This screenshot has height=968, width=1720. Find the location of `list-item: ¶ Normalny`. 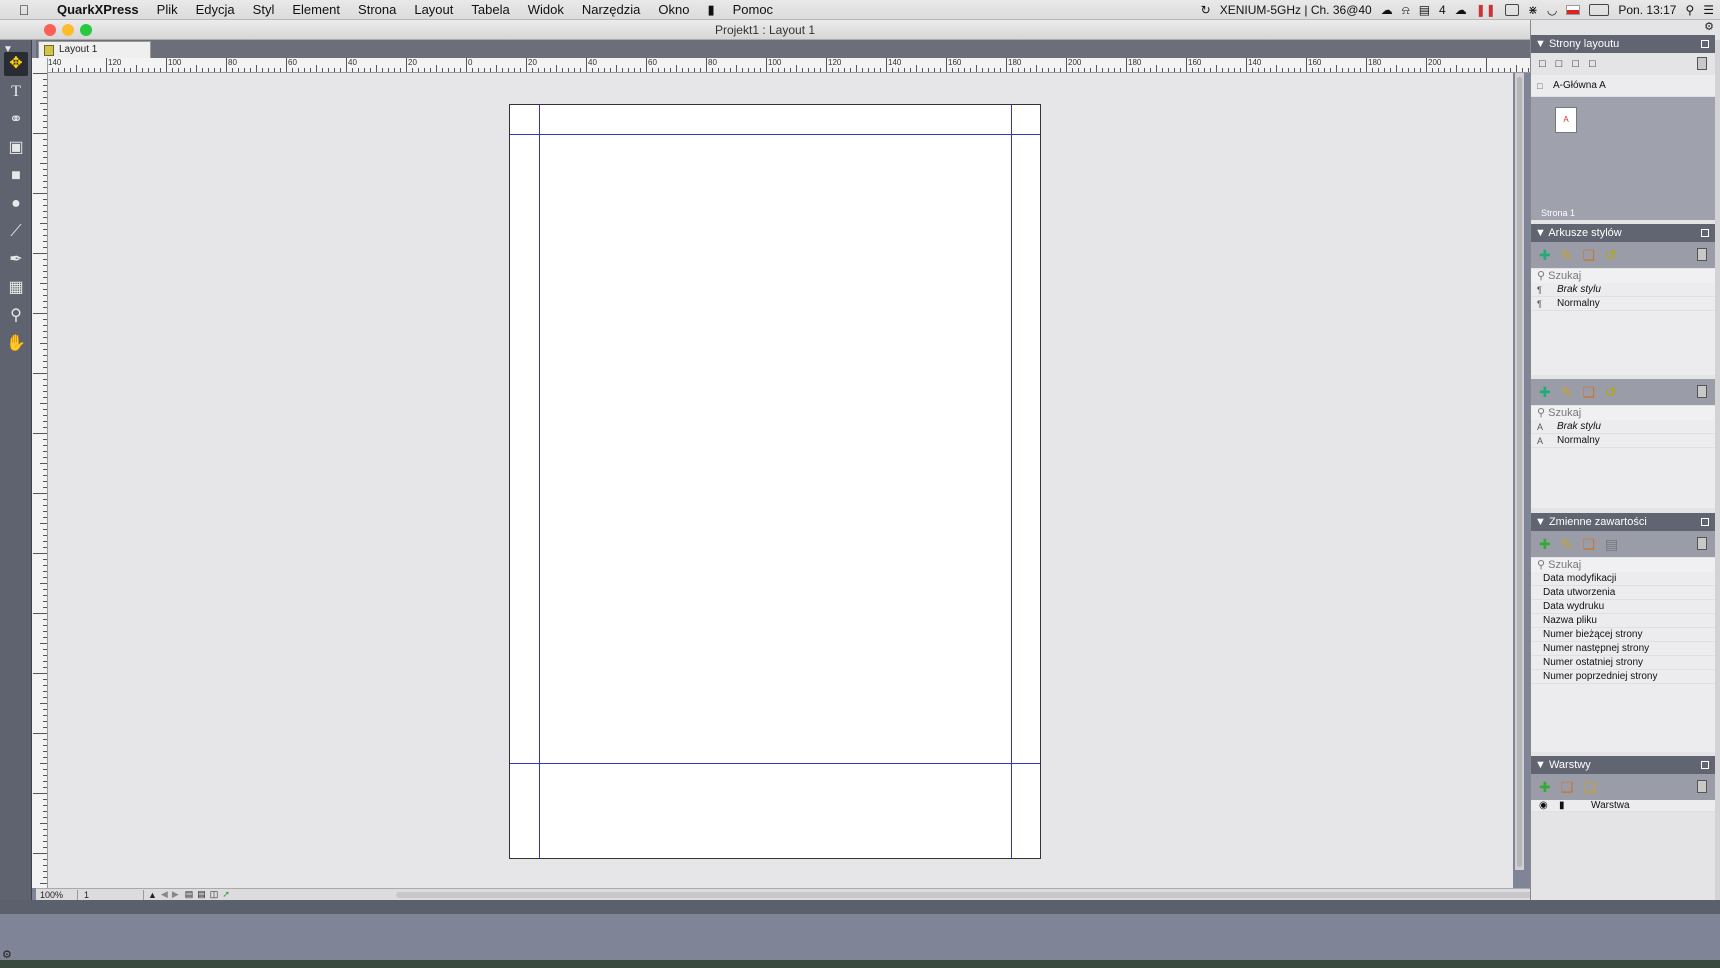

list-item: ¶ Normalny is located at coordinates (1623, 304).